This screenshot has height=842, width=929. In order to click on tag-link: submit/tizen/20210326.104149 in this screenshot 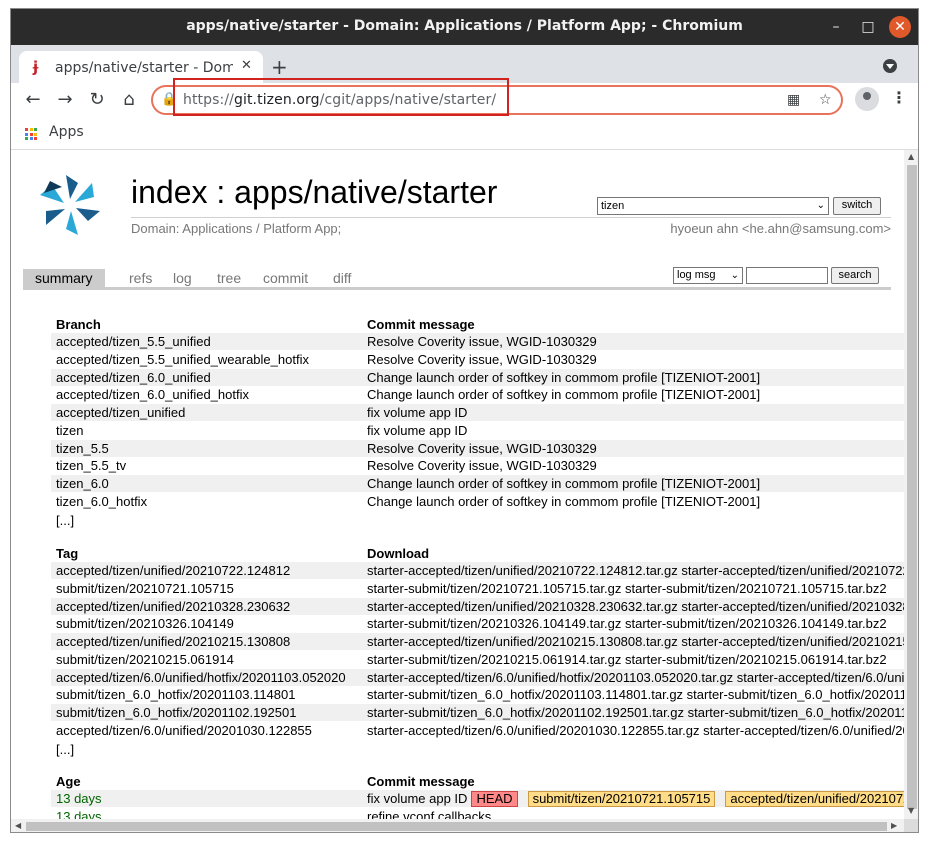, I will do `click(145, 623)`.